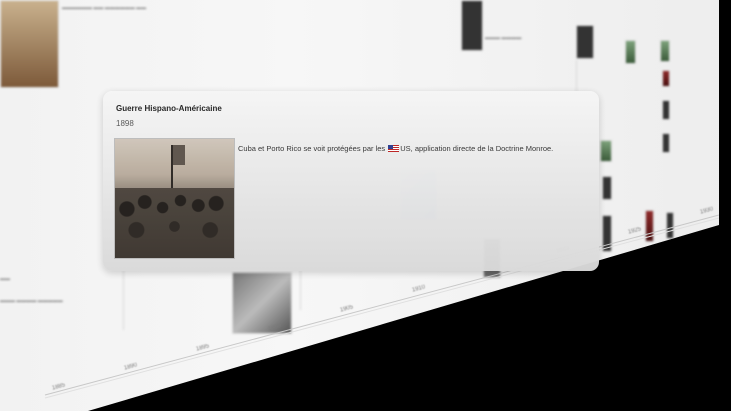 The image size is (731, 411). I want to click on us-flag-icon, so click(394, 148).